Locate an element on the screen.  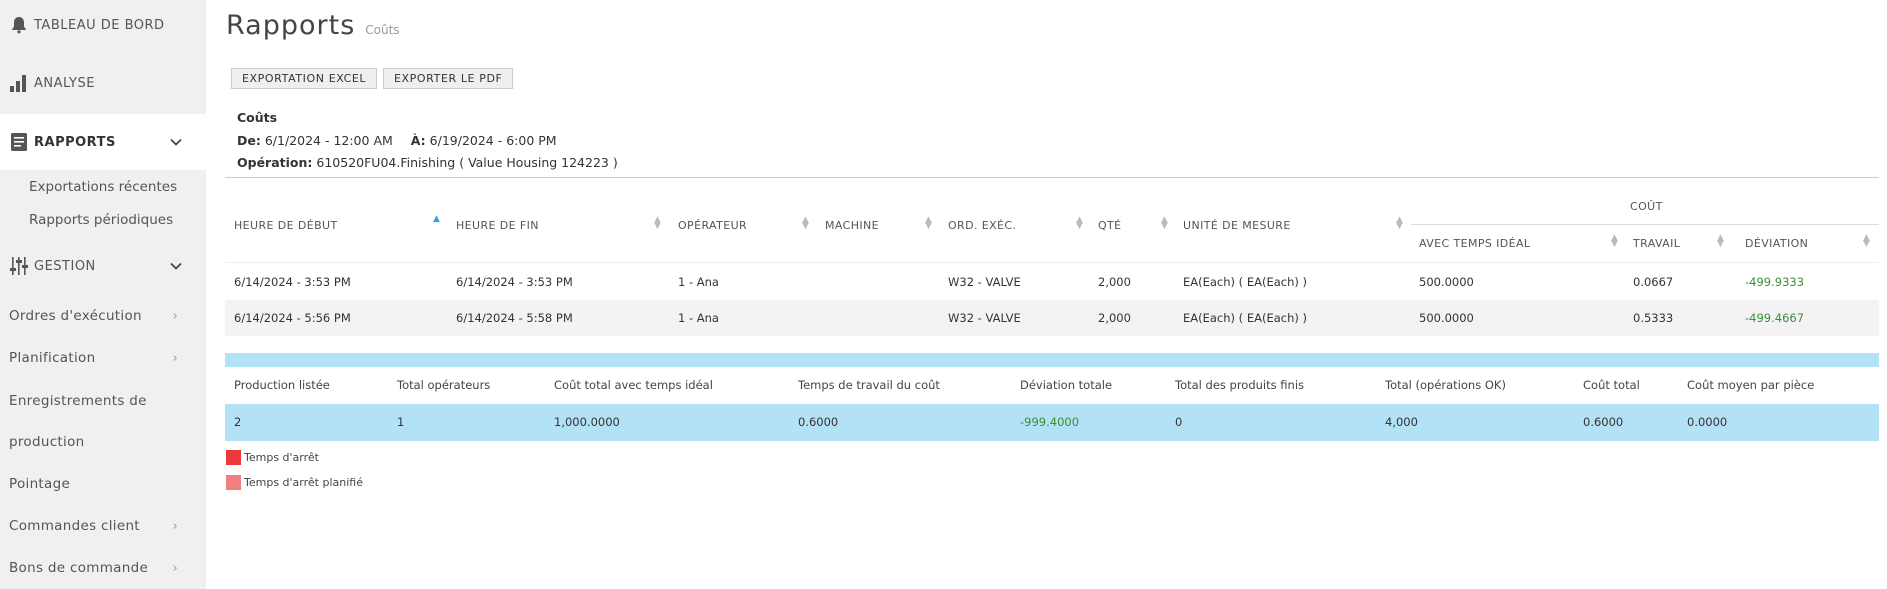
sidebar-item-production-records: Enregistrements de is located at coordinates (103, 400).